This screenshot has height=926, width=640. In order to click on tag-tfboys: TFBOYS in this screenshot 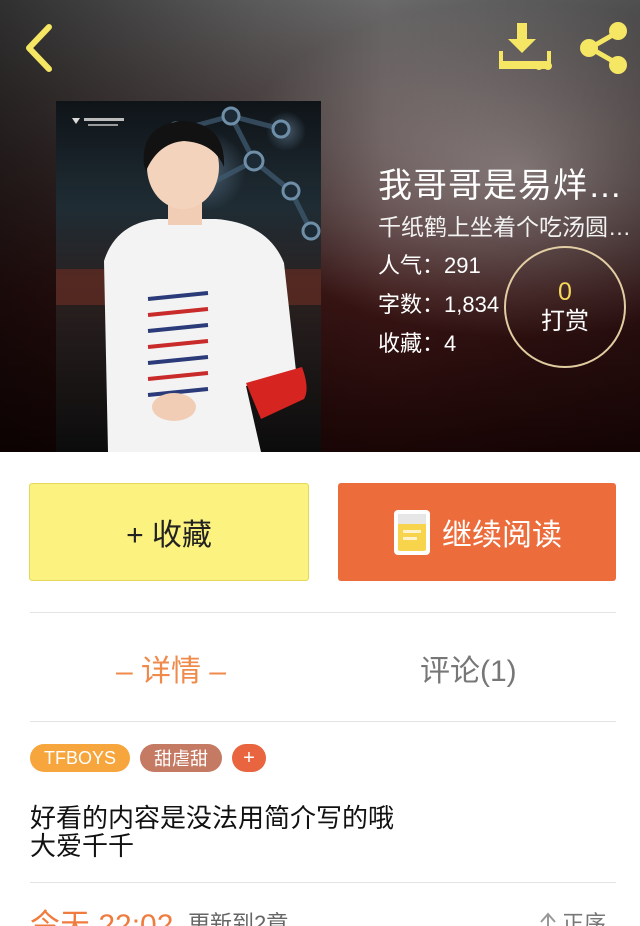, I will do `click(80, 758)`.